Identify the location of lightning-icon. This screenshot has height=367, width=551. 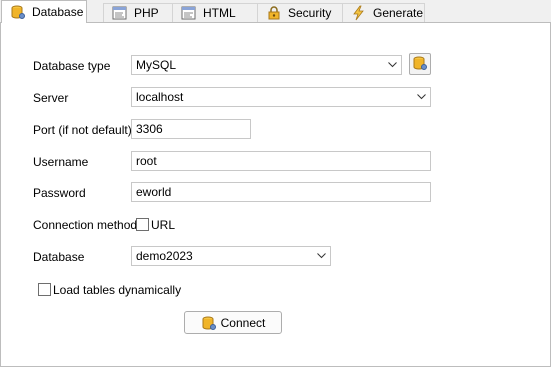
(359, 13).